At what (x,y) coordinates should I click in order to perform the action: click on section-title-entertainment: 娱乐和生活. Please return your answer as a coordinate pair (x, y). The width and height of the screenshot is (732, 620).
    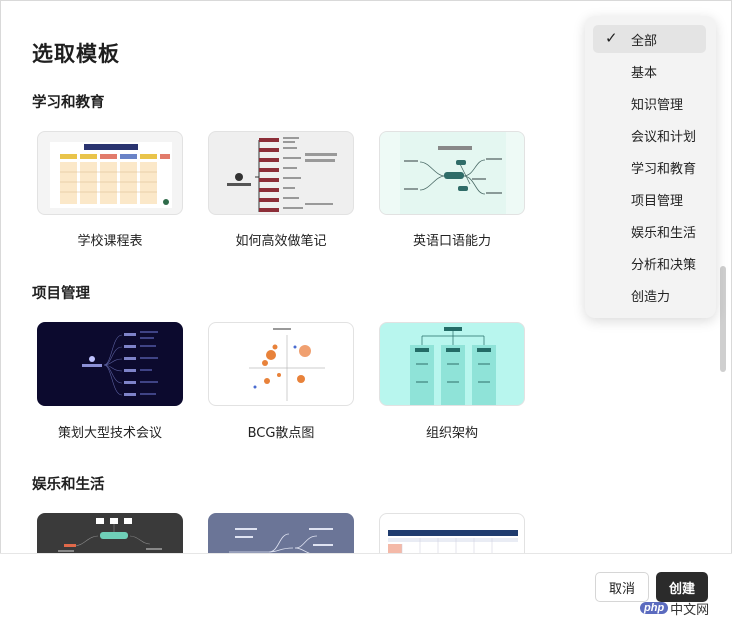
    Looking at the image, I should click on (68, 485).